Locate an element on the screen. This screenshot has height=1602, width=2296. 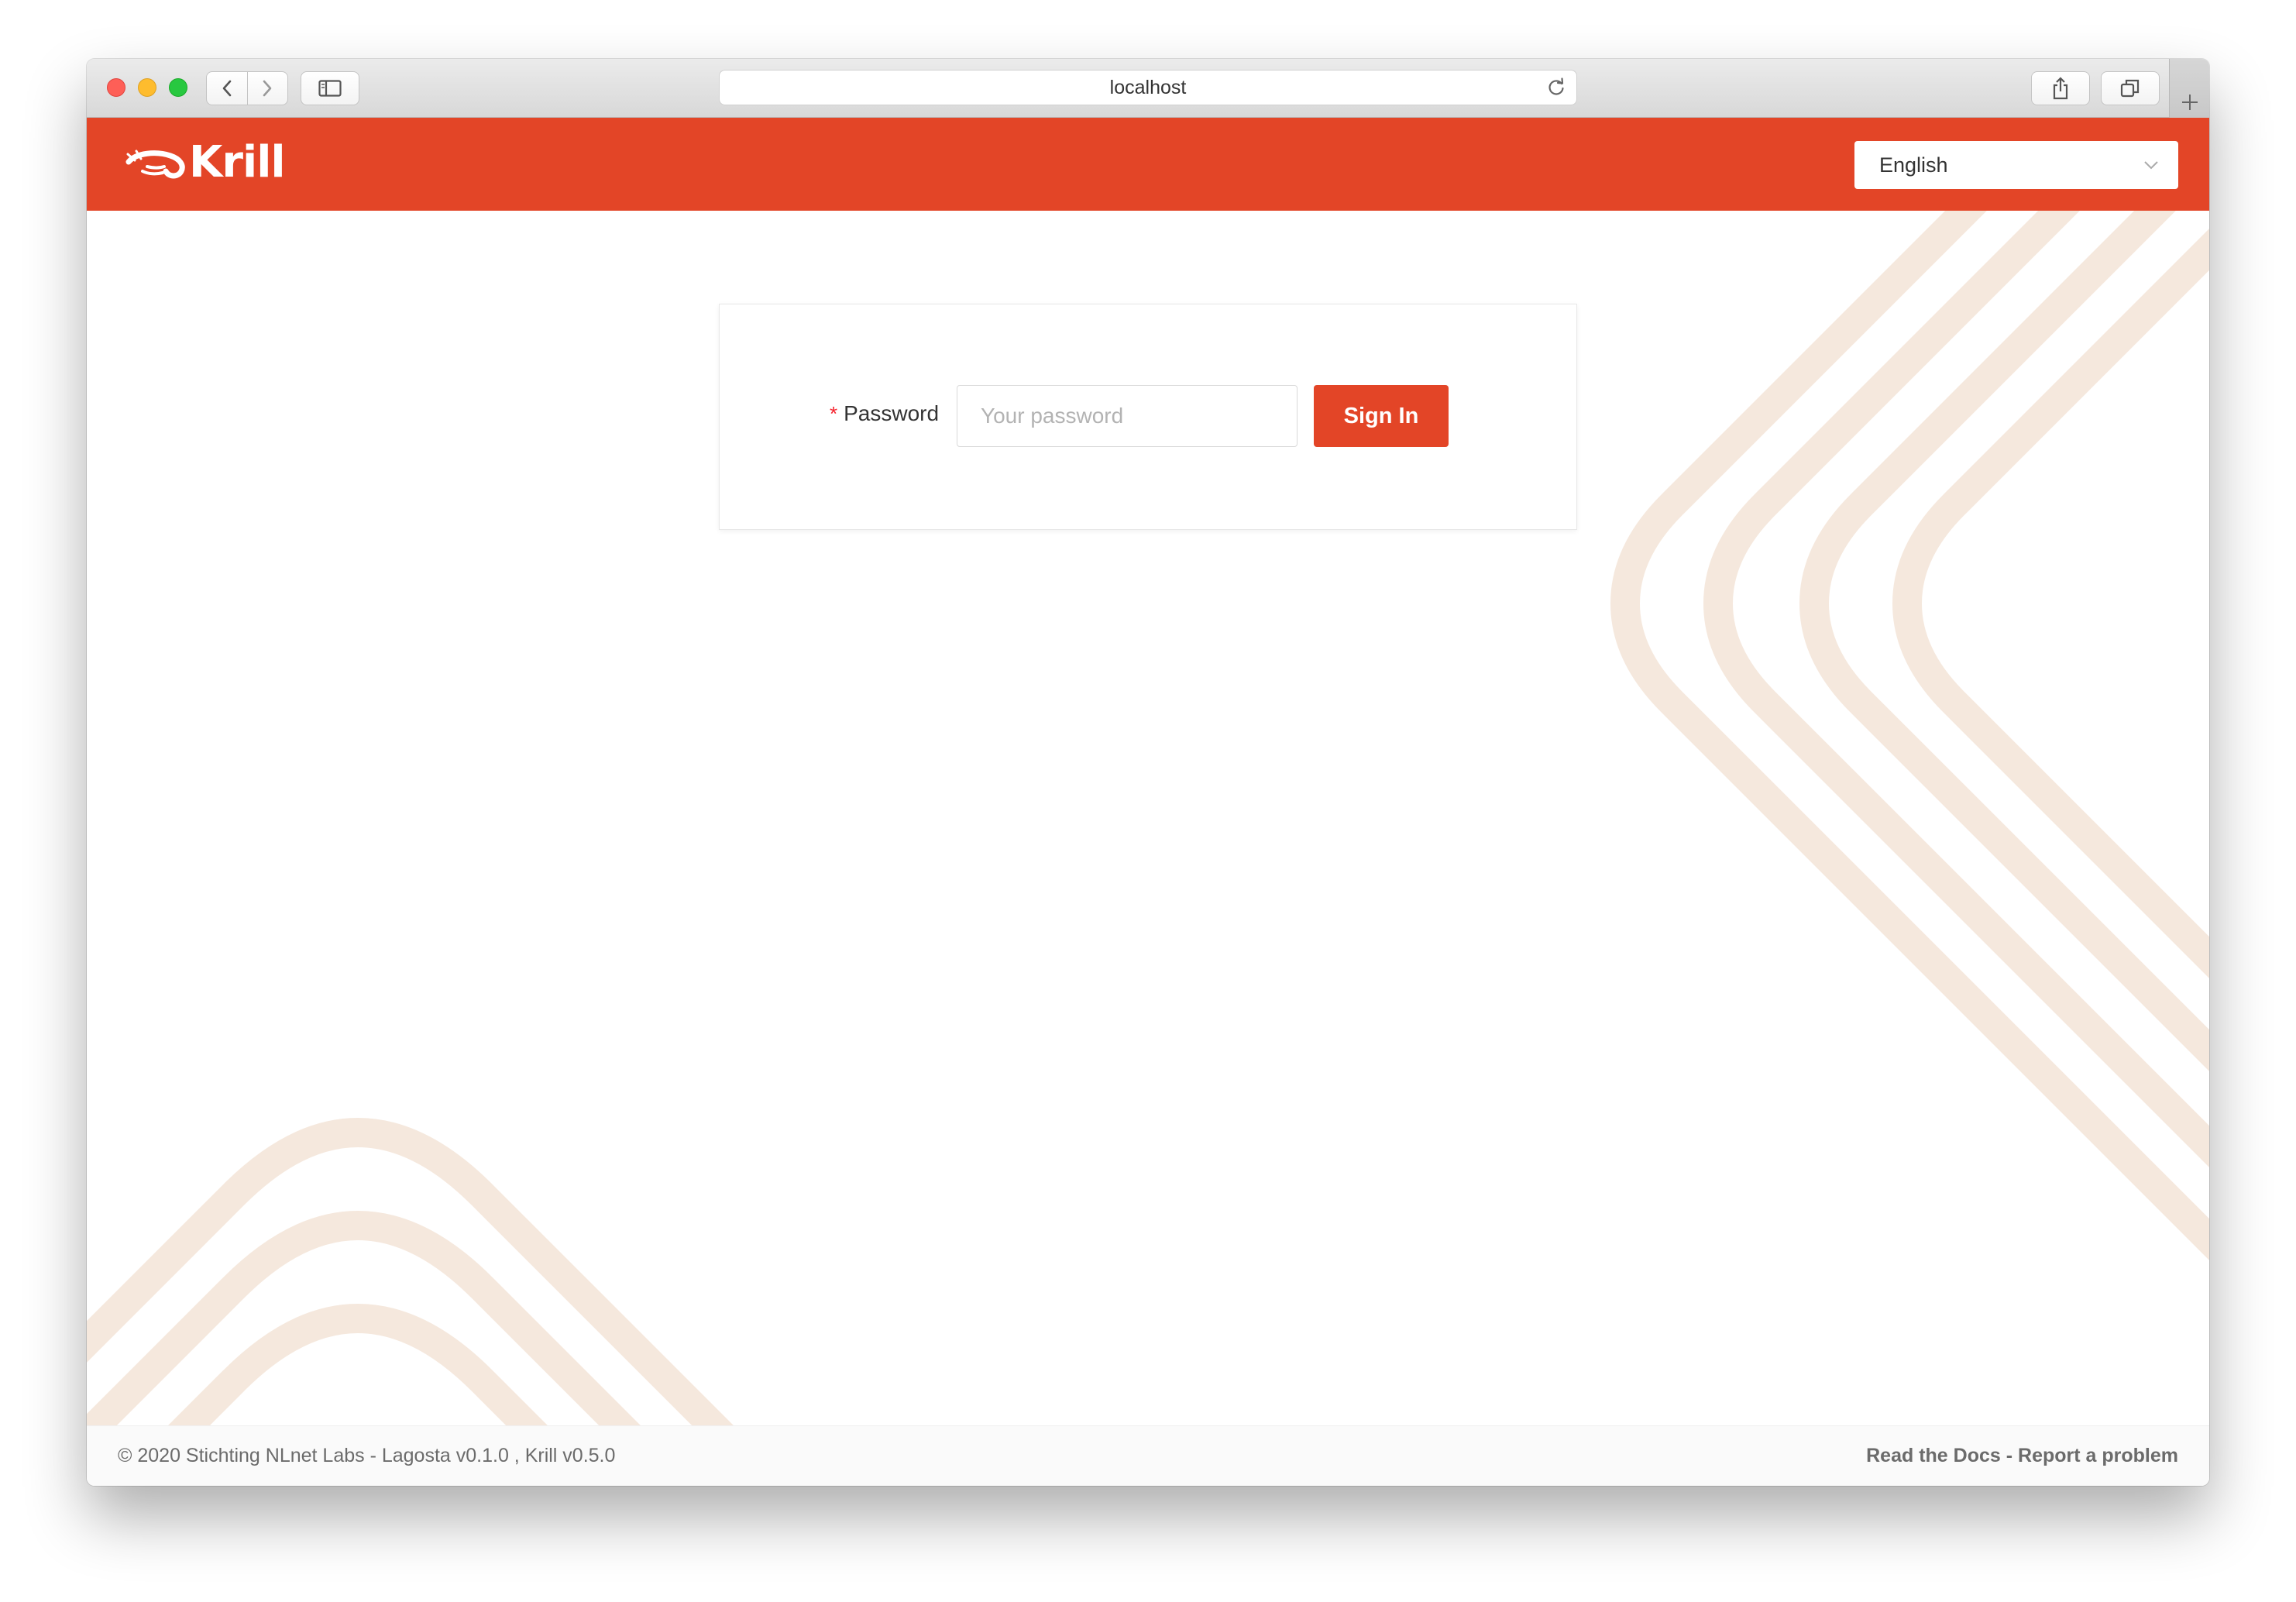
chevron-left-icon is located at coordinates (227, 88).